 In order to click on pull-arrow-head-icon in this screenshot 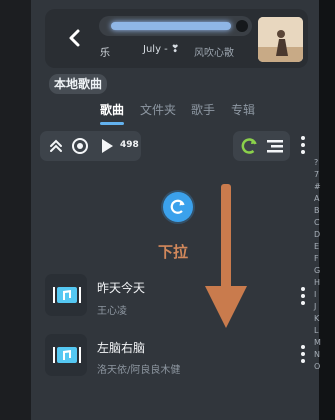, I will do `click(226, 307)`.